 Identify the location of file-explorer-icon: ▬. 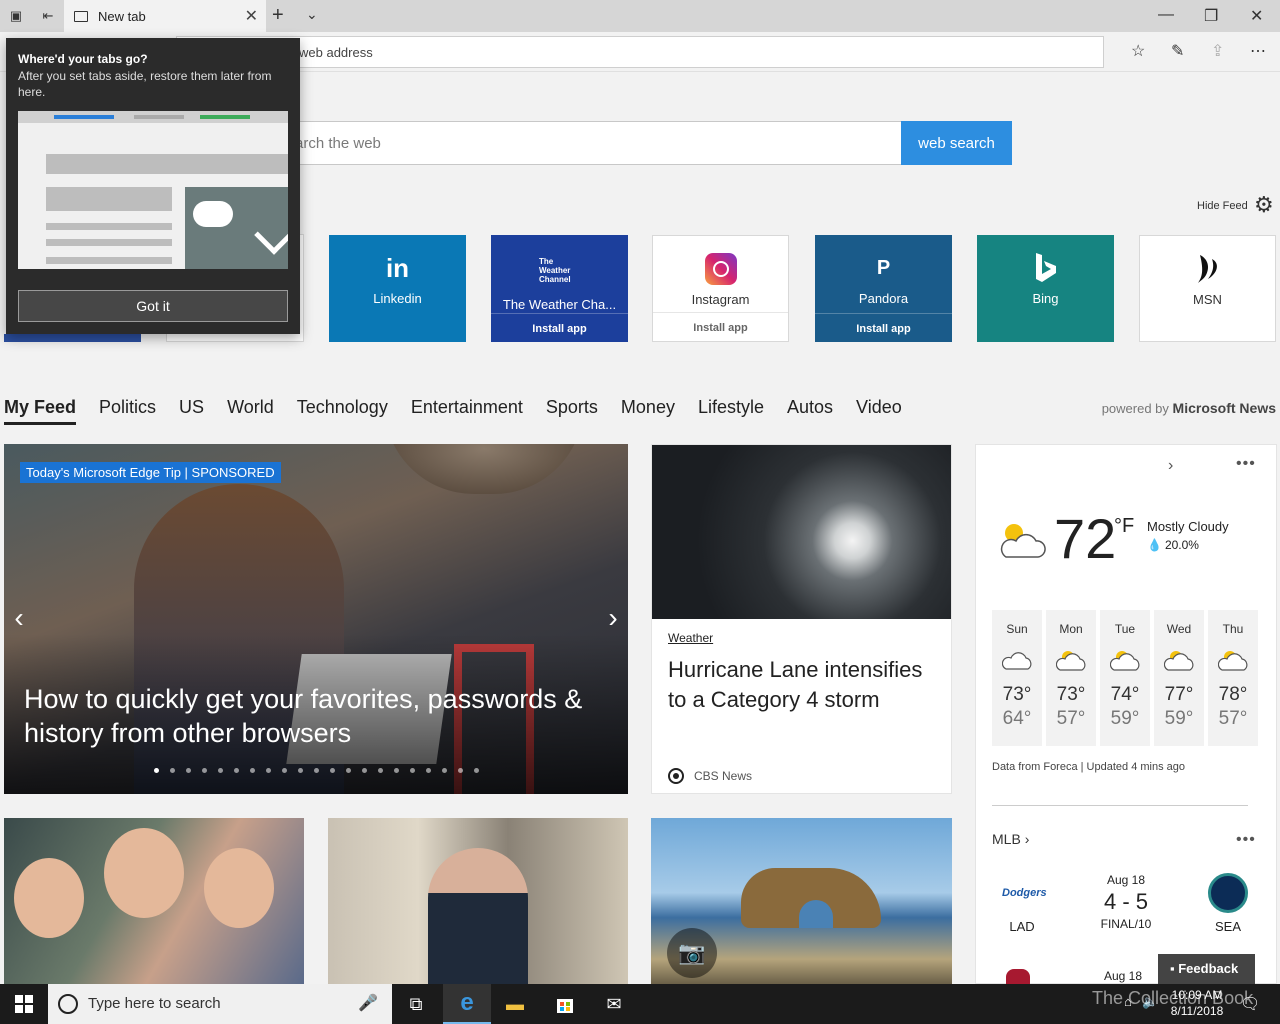
(515, 1004).